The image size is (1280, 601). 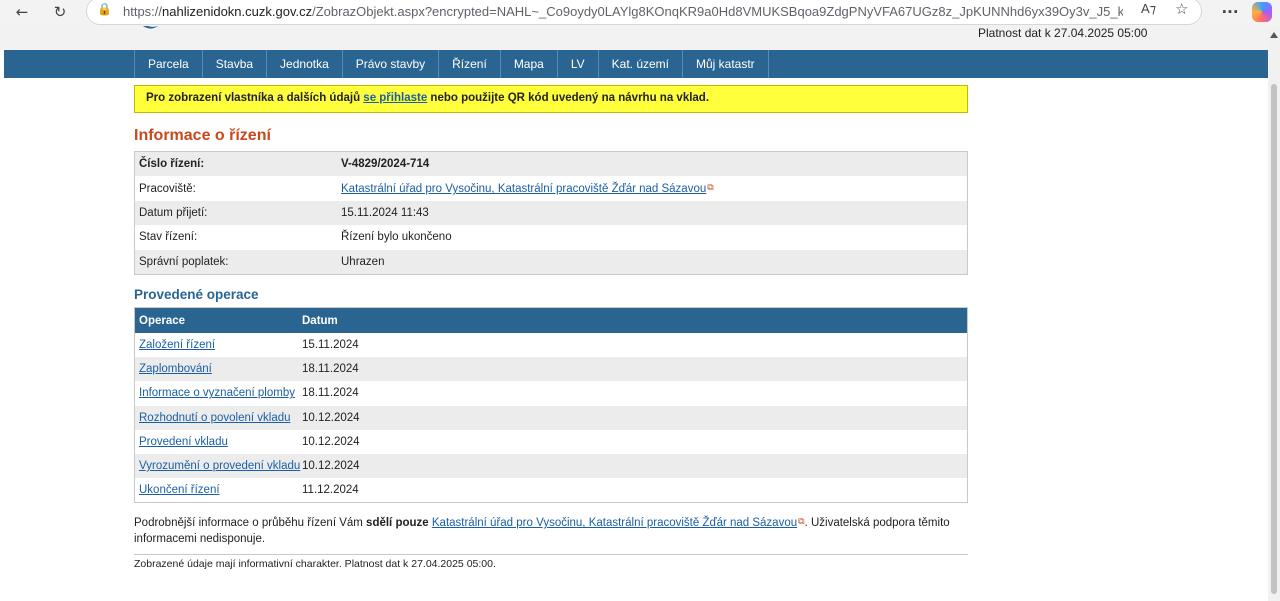 I want to click on operation-link: Zaplombování, so click(x=175, y=369).